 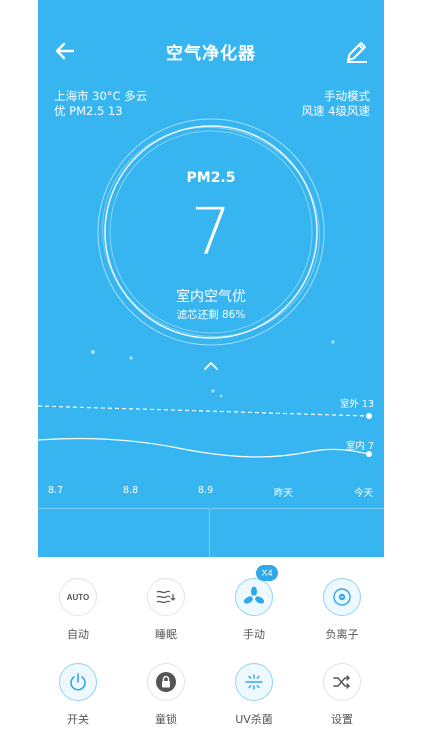 I want to click on auto-label: 自动, so click(x=78, y=634).